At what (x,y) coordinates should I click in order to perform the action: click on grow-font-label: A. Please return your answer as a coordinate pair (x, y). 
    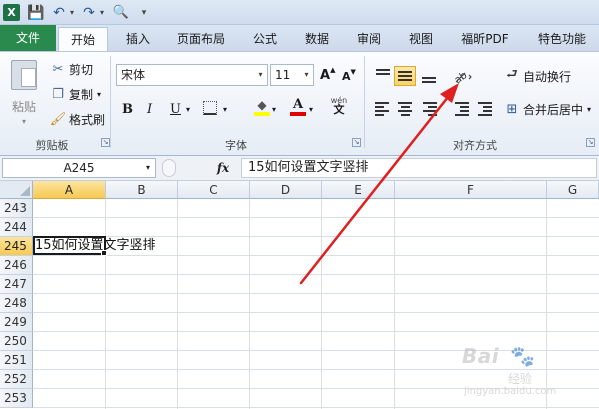
    Looking at the image, I should click on (325, 75).